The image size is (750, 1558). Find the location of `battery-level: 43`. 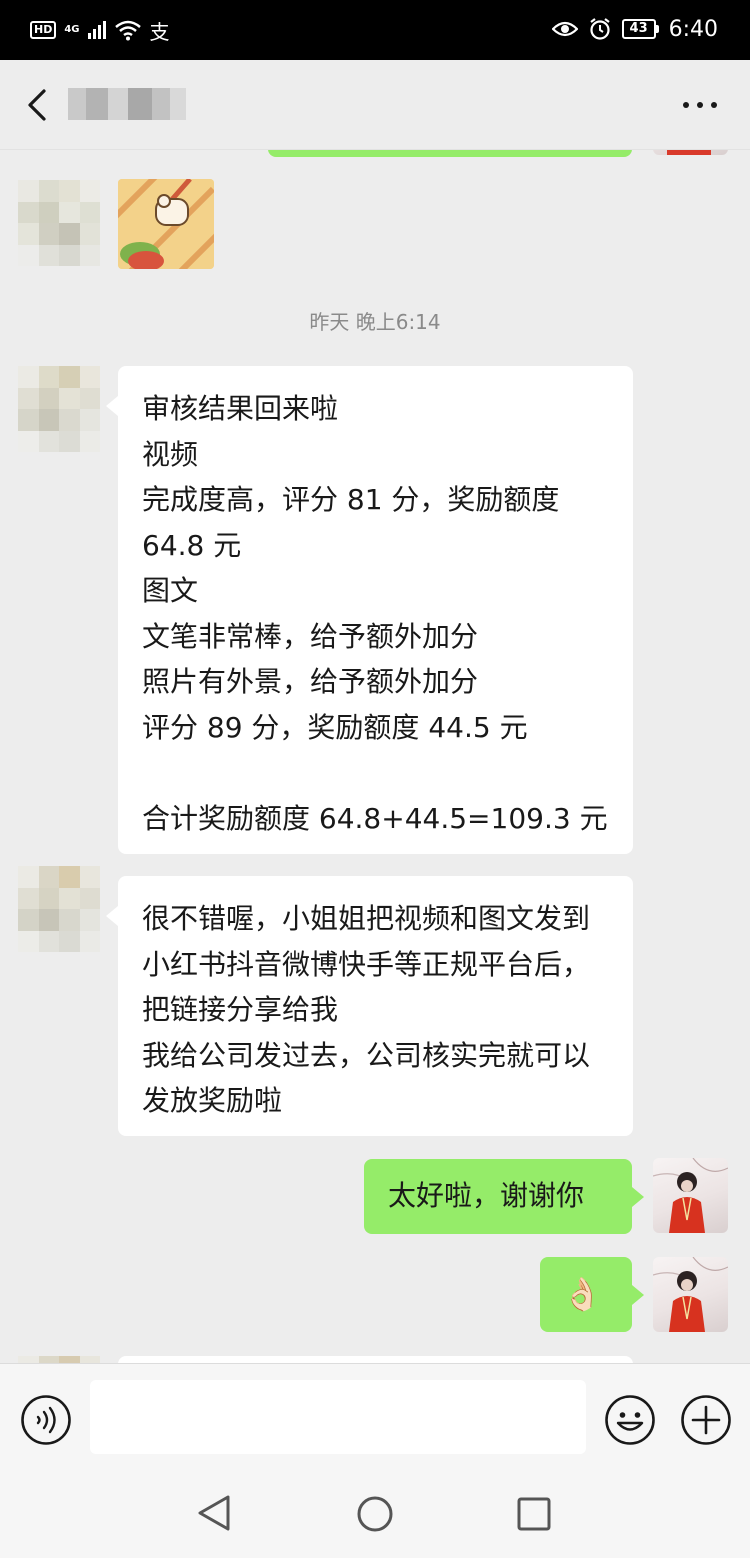

battery-level: 43 is located at coordinates (638, 29).